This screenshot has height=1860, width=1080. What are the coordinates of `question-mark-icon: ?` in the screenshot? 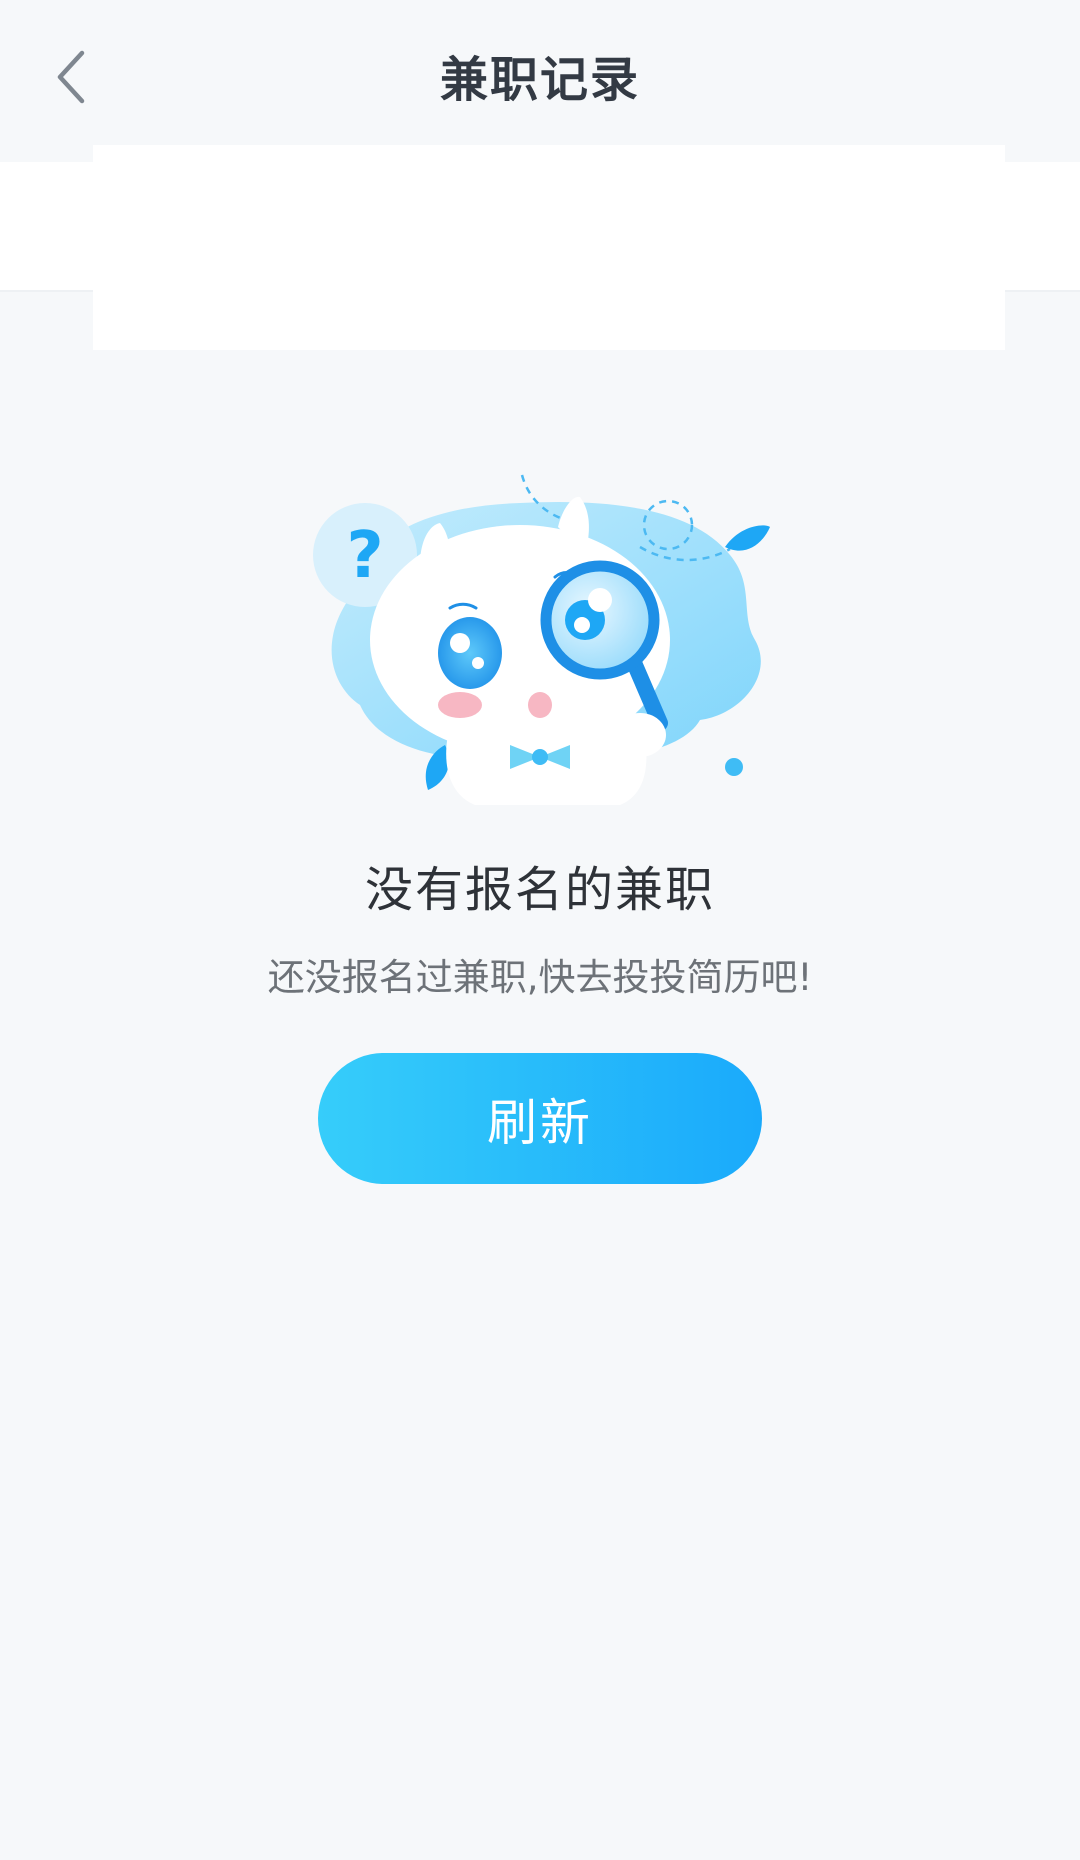 It's located at (364, 556).